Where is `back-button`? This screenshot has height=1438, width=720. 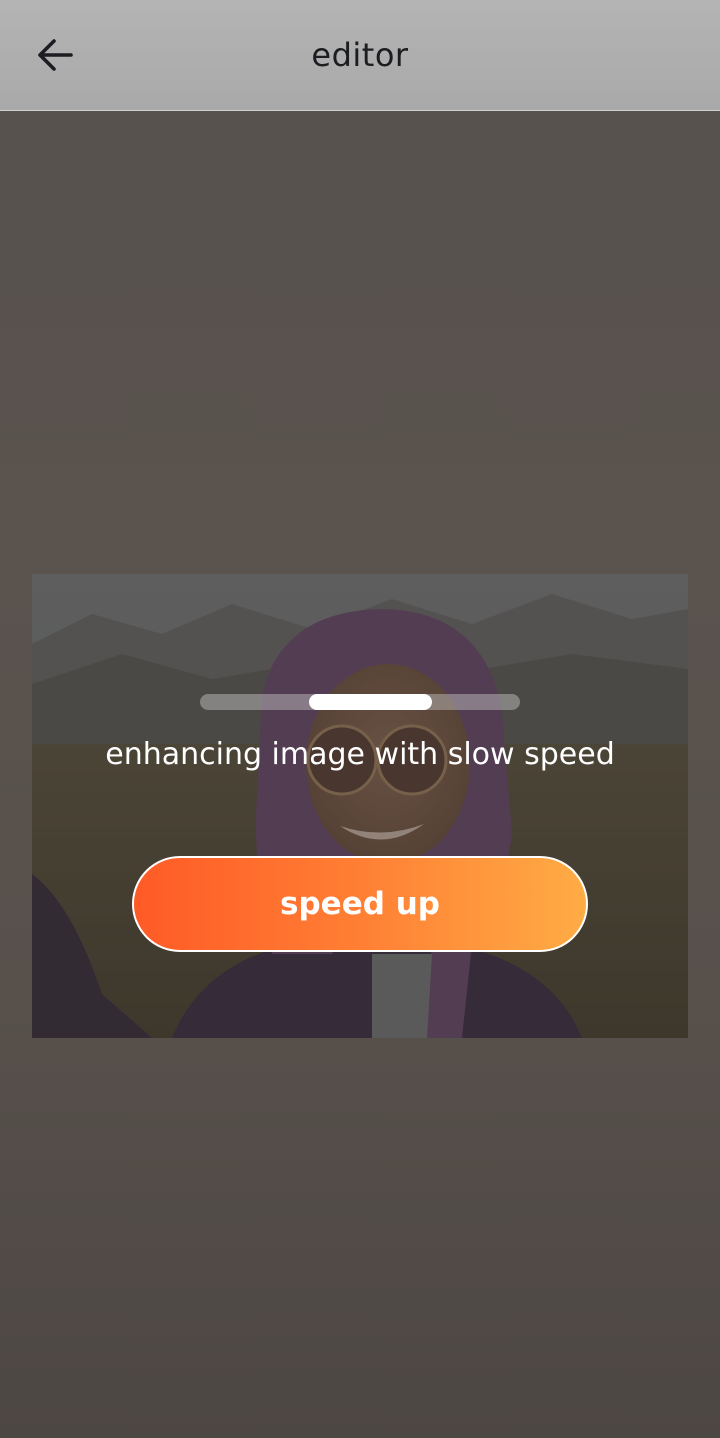
back-button is located at coordinates (55, 55).